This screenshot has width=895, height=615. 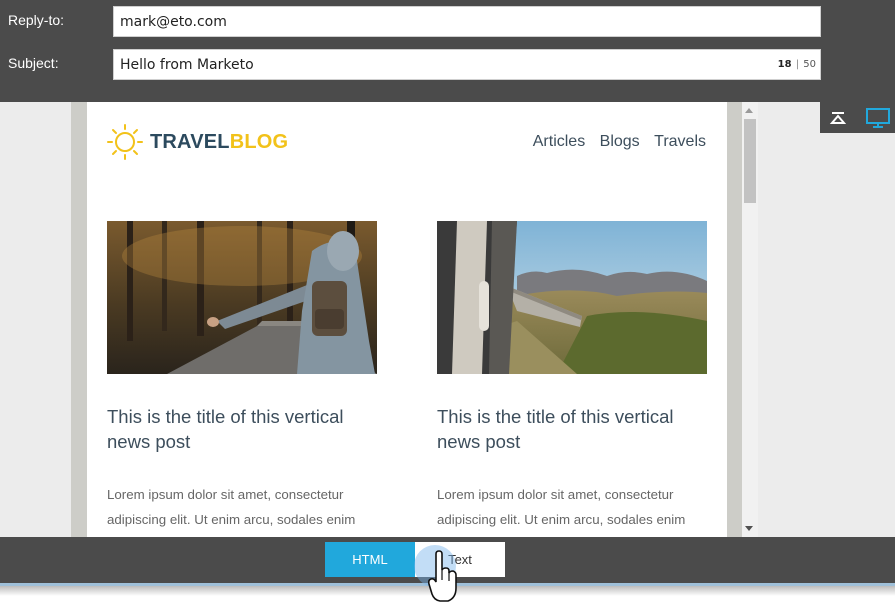 I want to click on logo-wordmark: TRAVELBLOG, so click(x=219, y=142).